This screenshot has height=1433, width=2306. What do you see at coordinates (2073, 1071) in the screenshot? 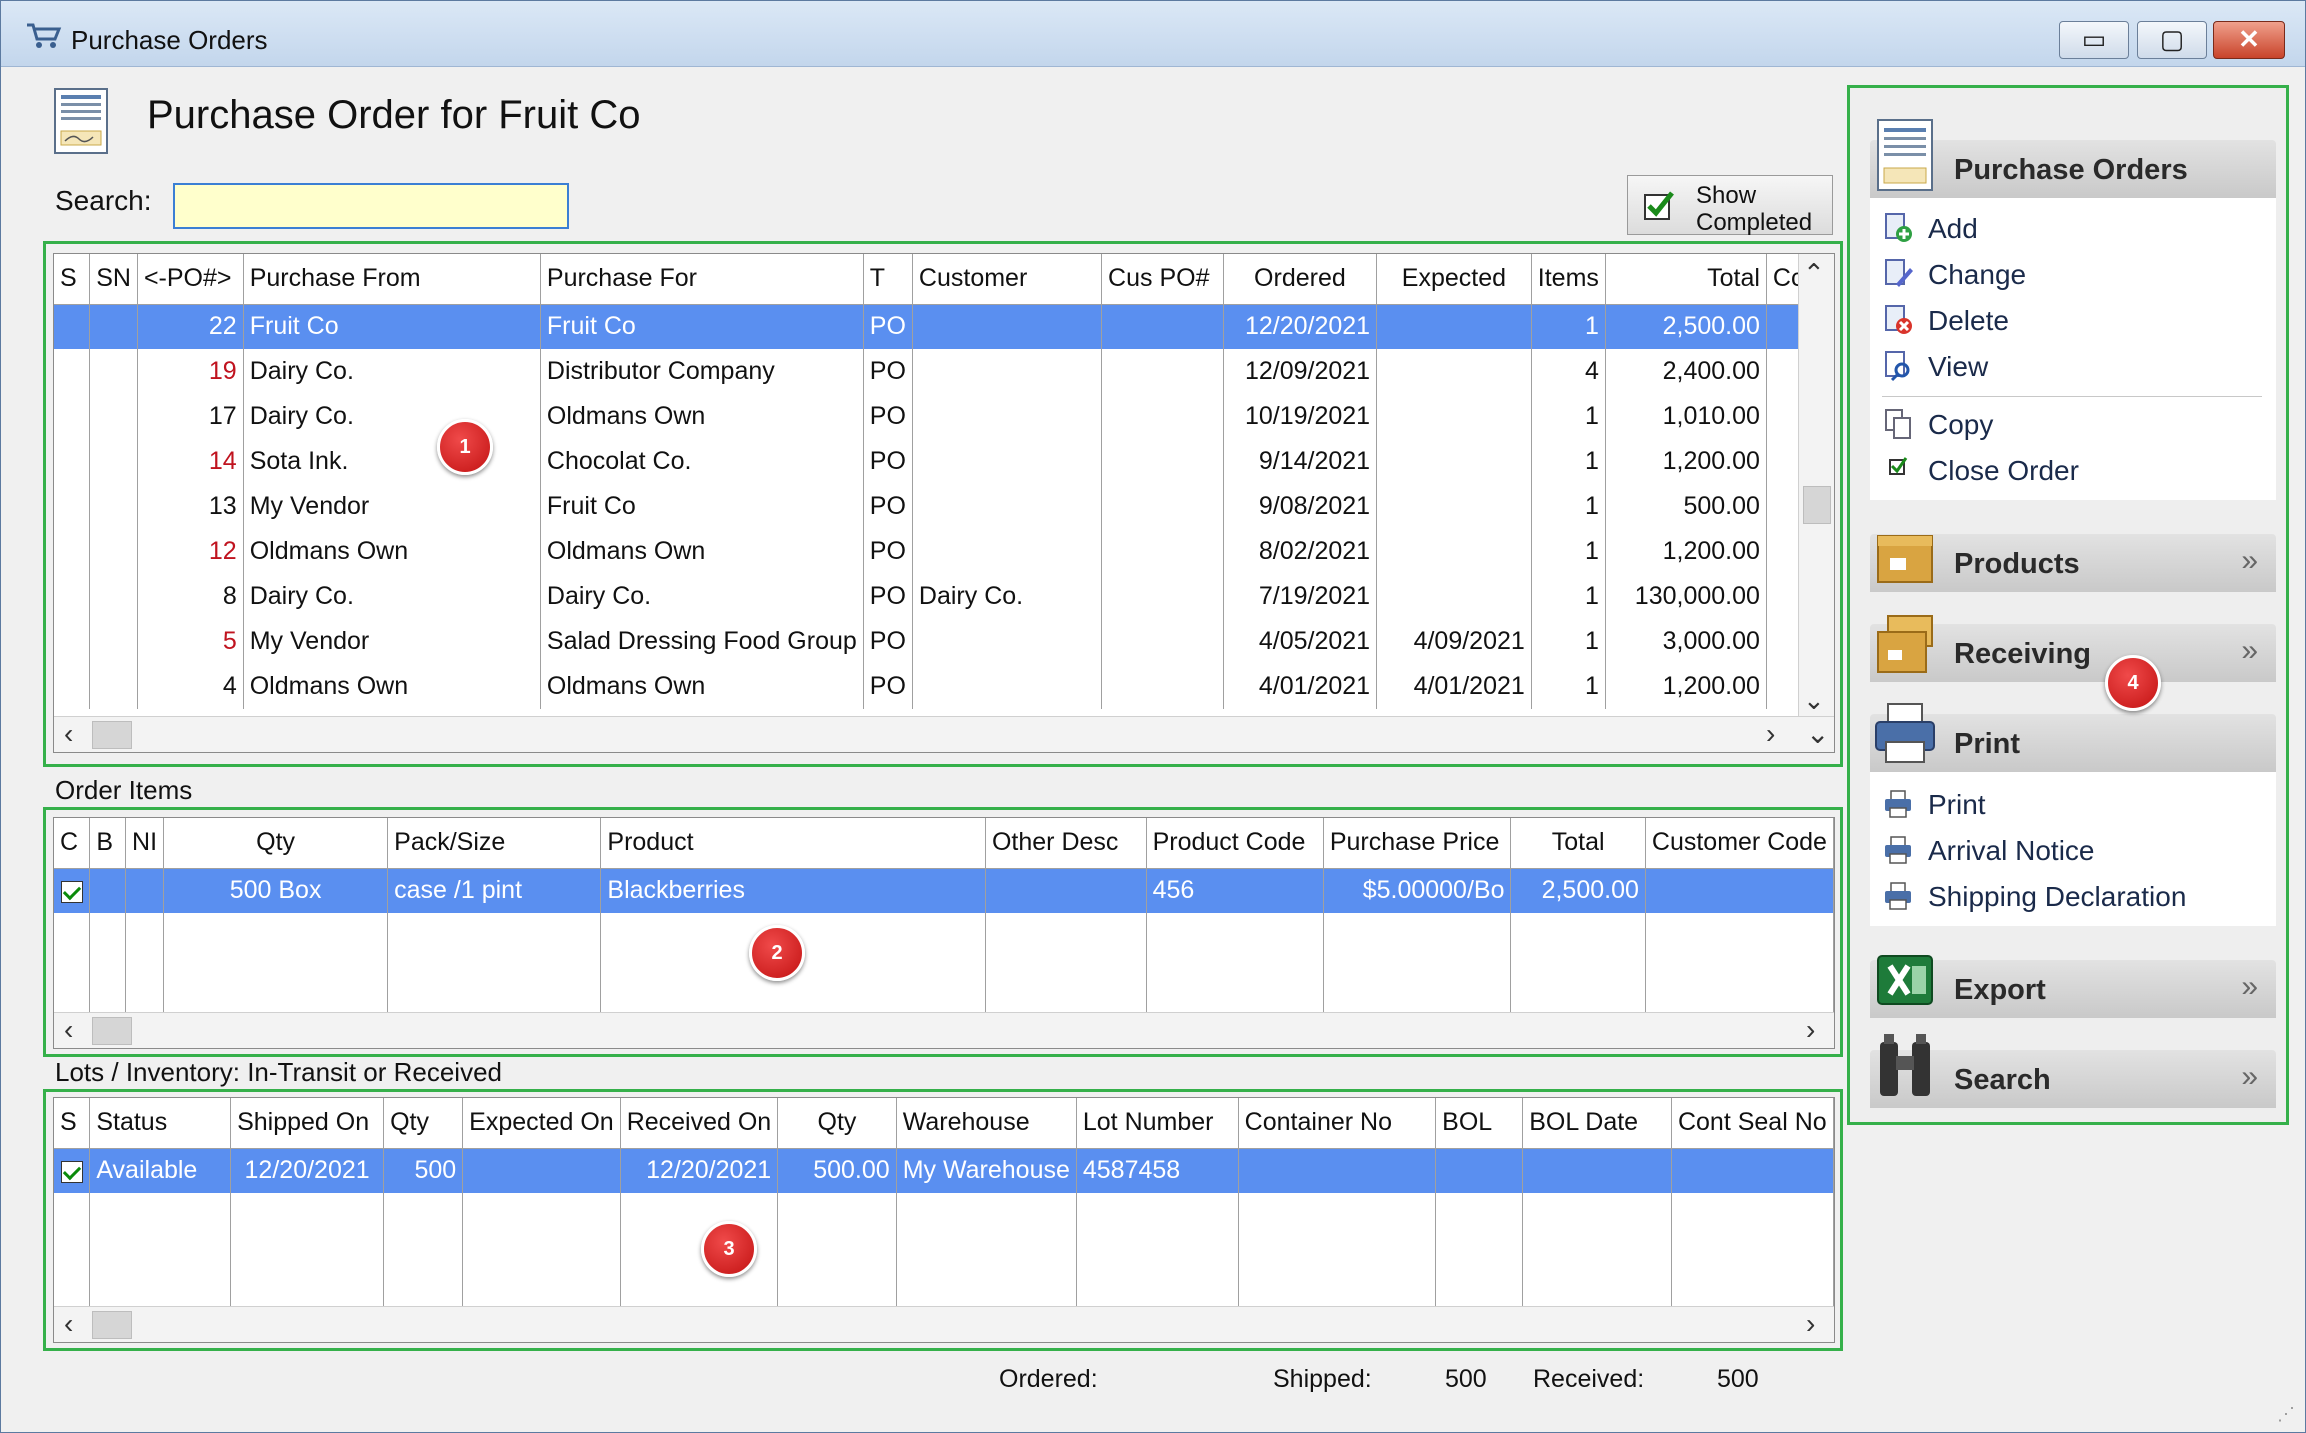
I see `search-group-header: Search »` at bounding box center [2073, 1071].